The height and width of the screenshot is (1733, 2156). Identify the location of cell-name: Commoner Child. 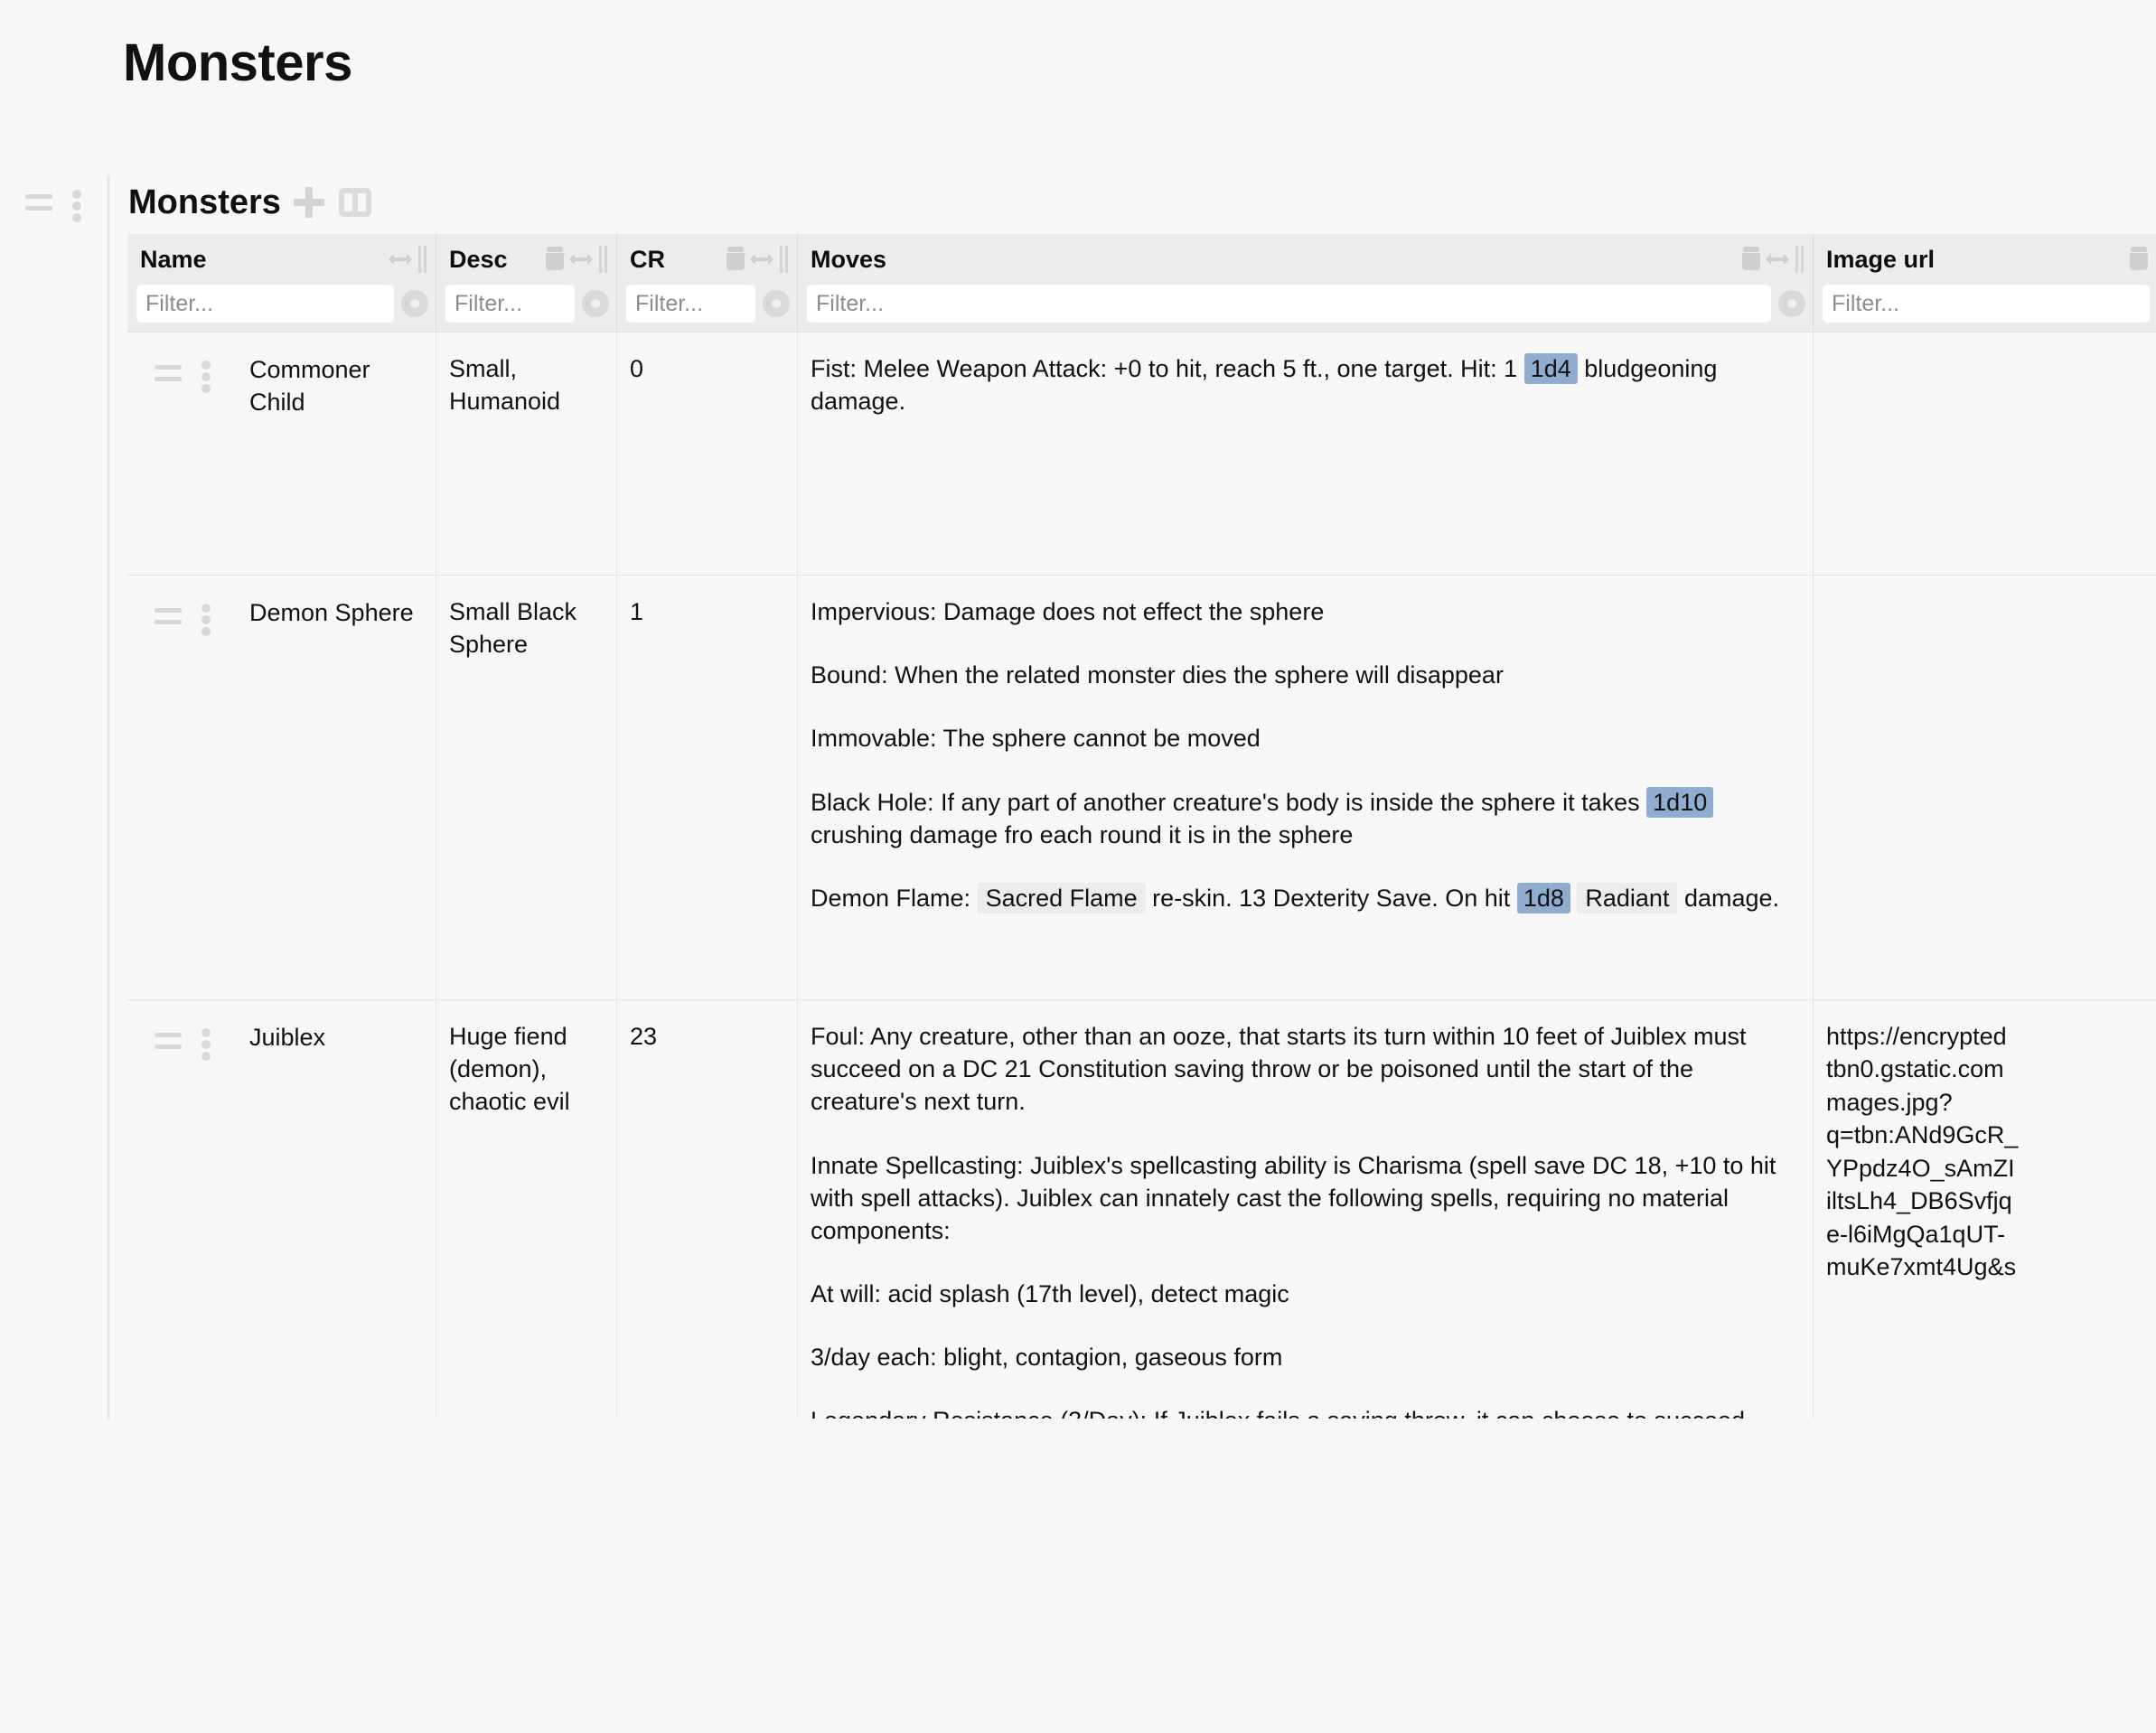
(281, 454).